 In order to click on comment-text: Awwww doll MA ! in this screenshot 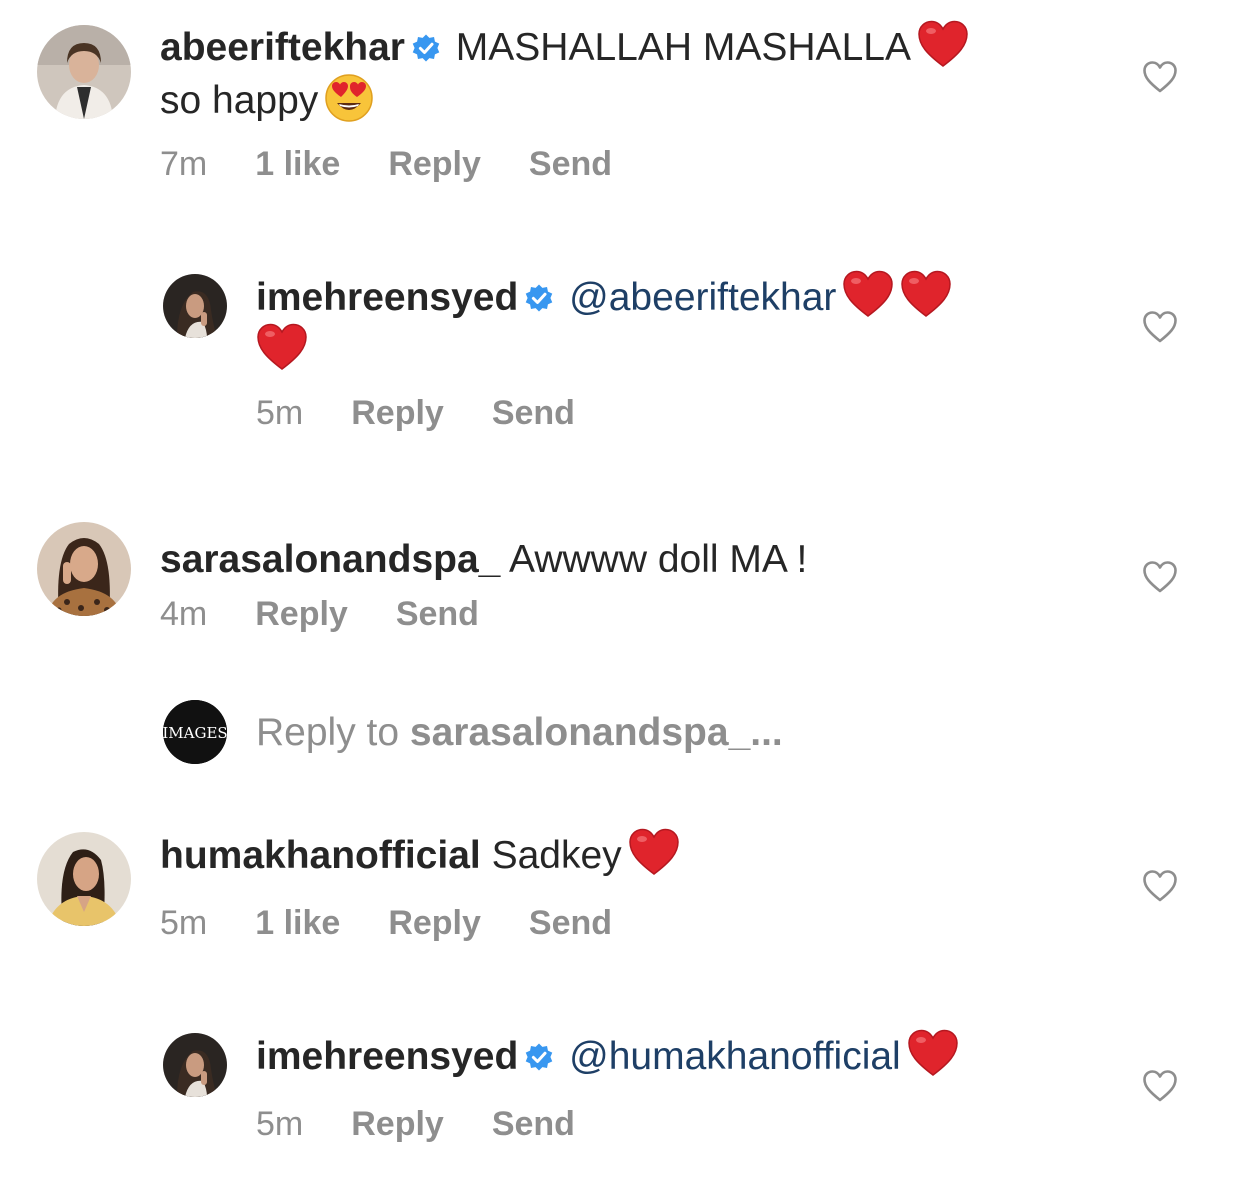, I will do `click(658, 559)`.